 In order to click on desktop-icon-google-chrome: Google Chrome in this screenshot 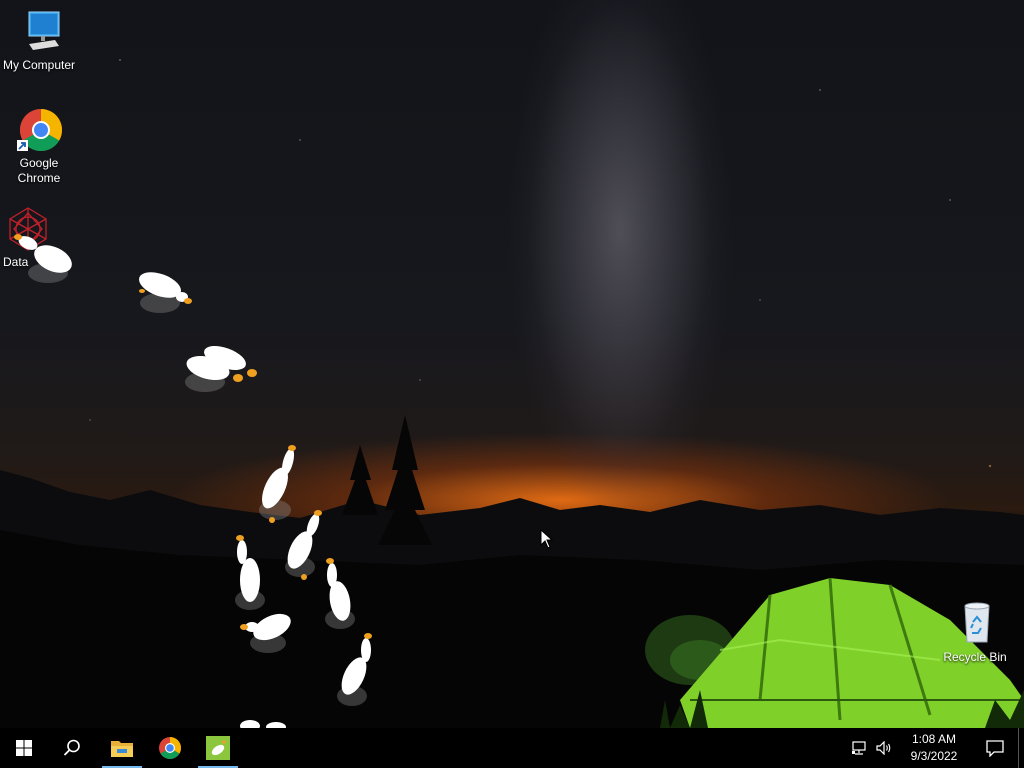, I will do `click(39, 146)`.